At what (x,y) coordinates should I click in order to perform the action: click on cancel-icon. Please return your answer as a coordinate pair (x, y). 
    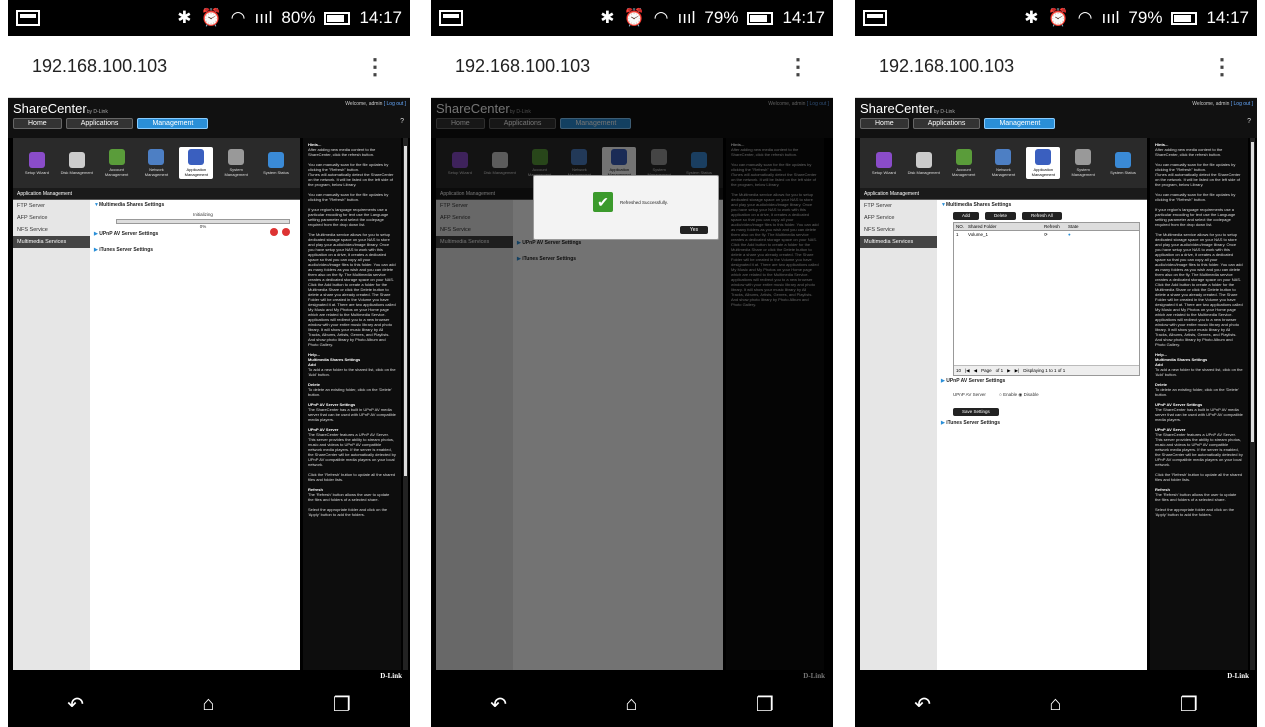
    Looking at the image, I should click on (286, 232).